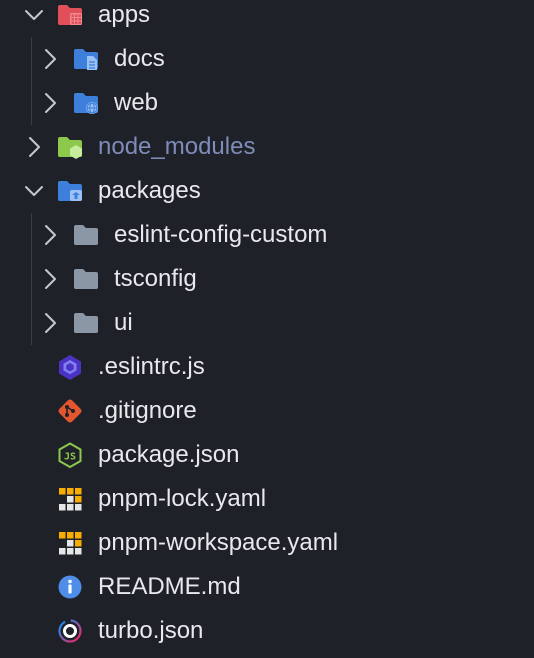 The width and height of the screenshot is (534, 658). What do you see at coordinates (267, 455) in the screenshot?
I see `tree-file-package-json: JS package.json` at bounding box center [267, 455].